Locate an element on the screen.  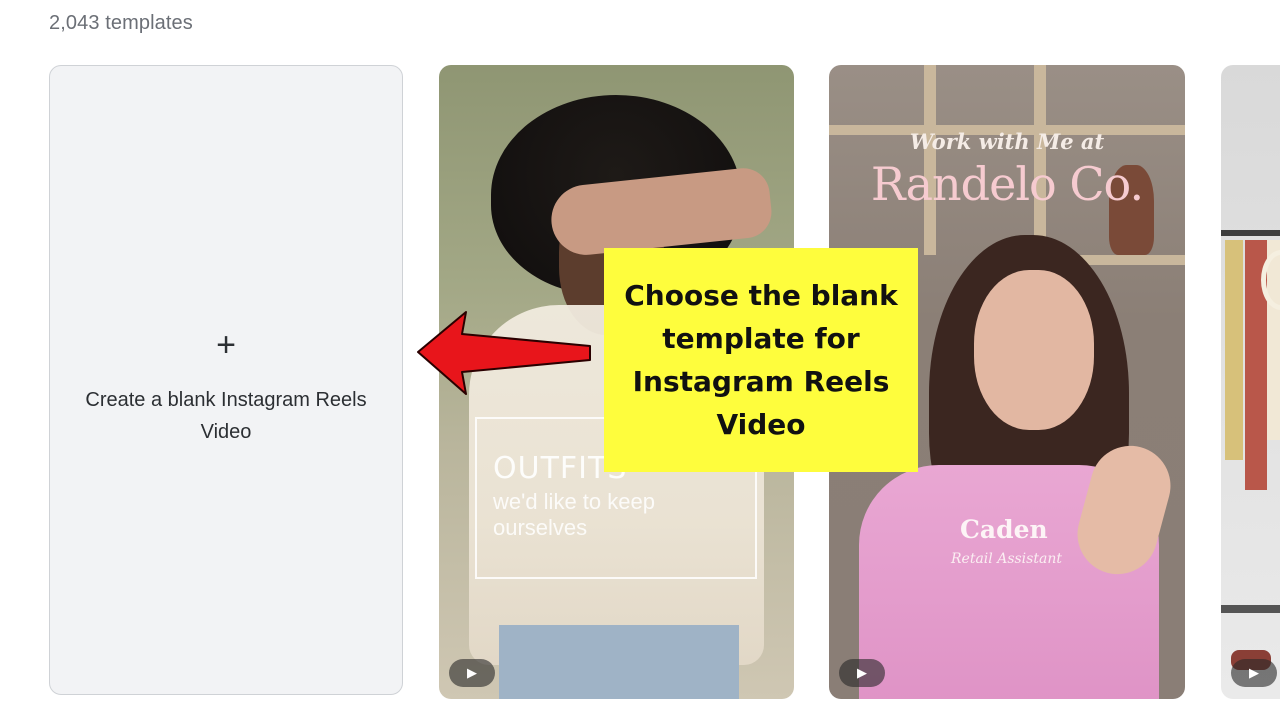
template-subtitle: we'd like to keep ourselves is located at coordinates (574, 514).